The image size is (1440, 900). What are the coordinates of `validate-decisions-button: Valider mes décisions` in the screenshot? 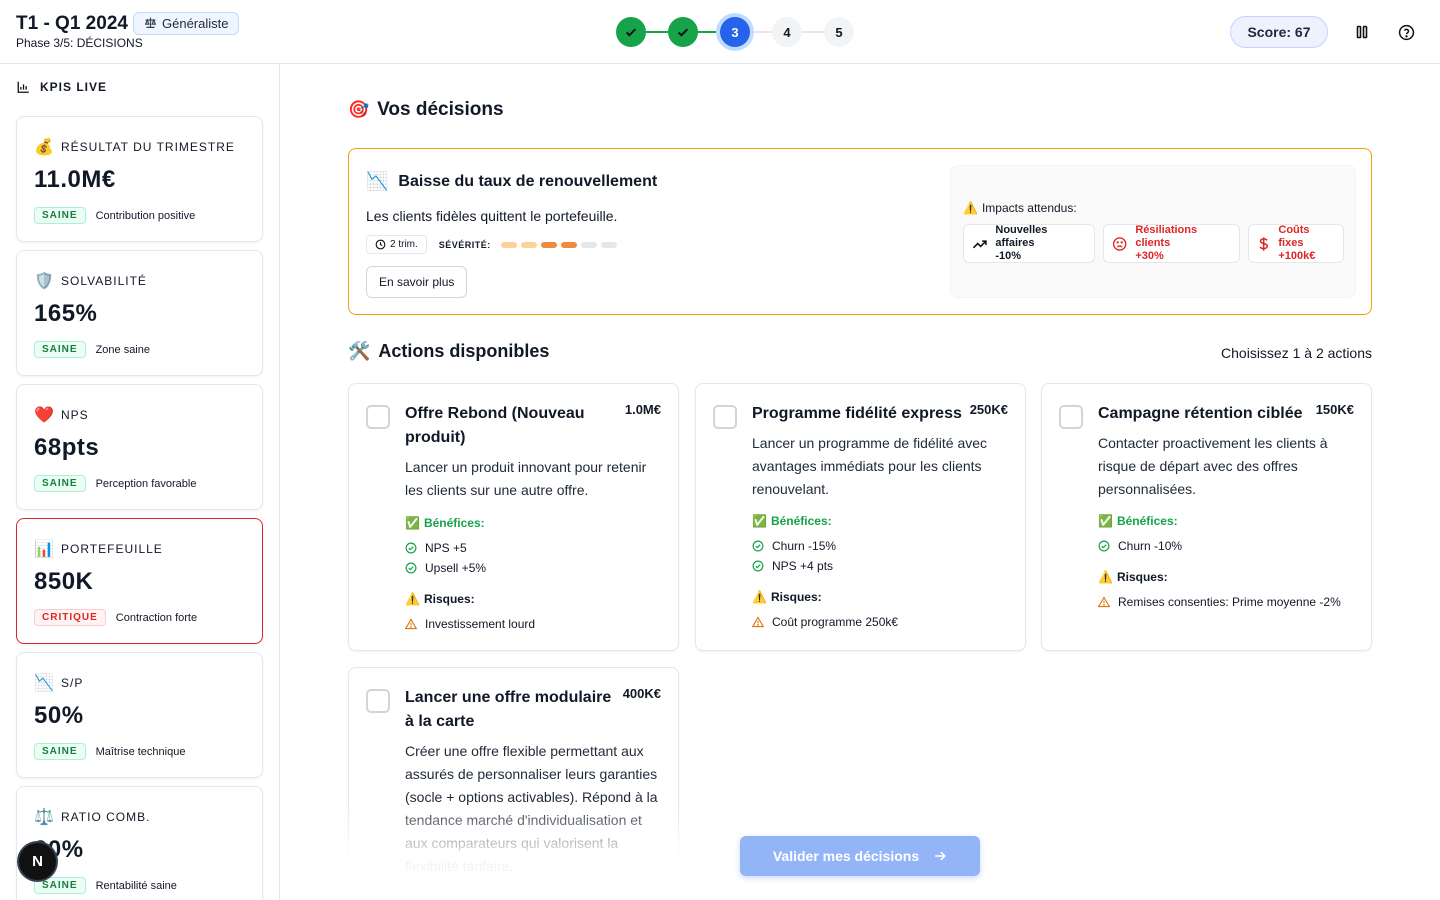 It's located at (860, 856).